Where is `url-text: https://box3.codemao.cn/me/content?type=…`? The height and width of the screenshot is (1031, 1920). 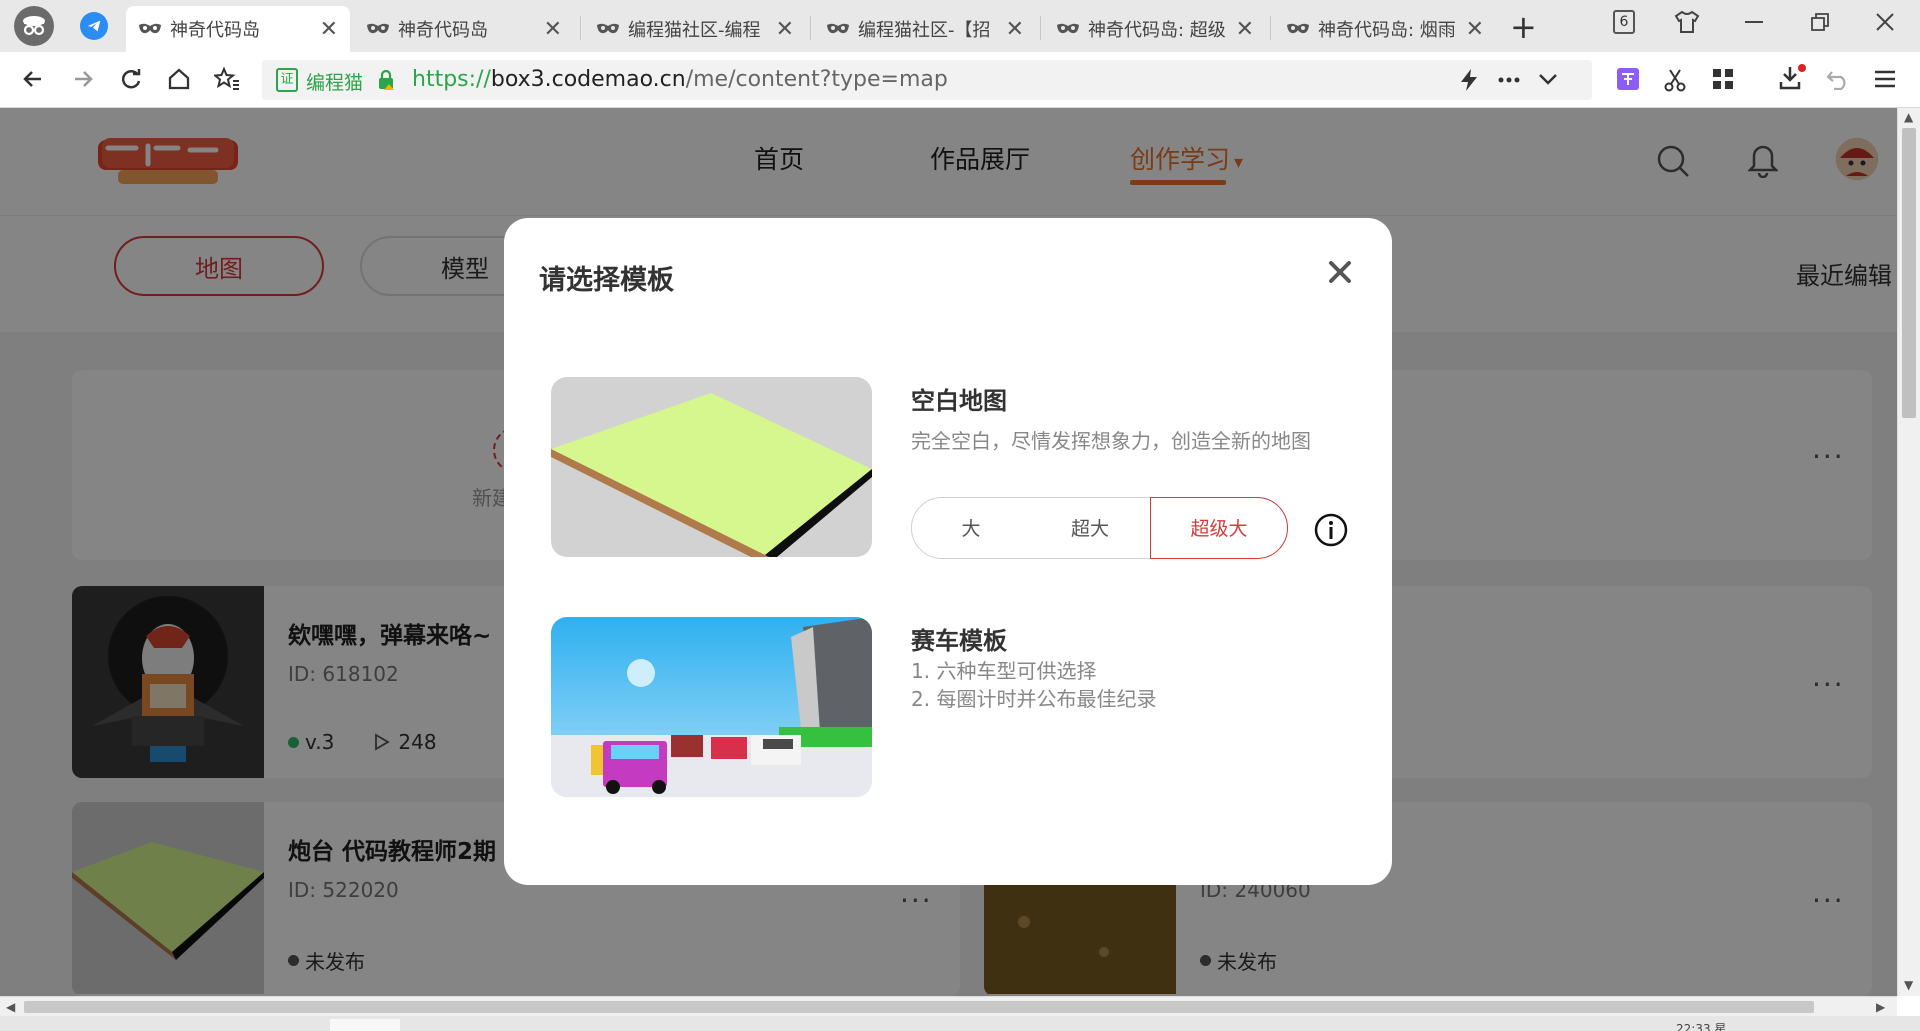
url-text: https://box3.codemao.cn/me/content?type=… is located at coordinates (680, 79).